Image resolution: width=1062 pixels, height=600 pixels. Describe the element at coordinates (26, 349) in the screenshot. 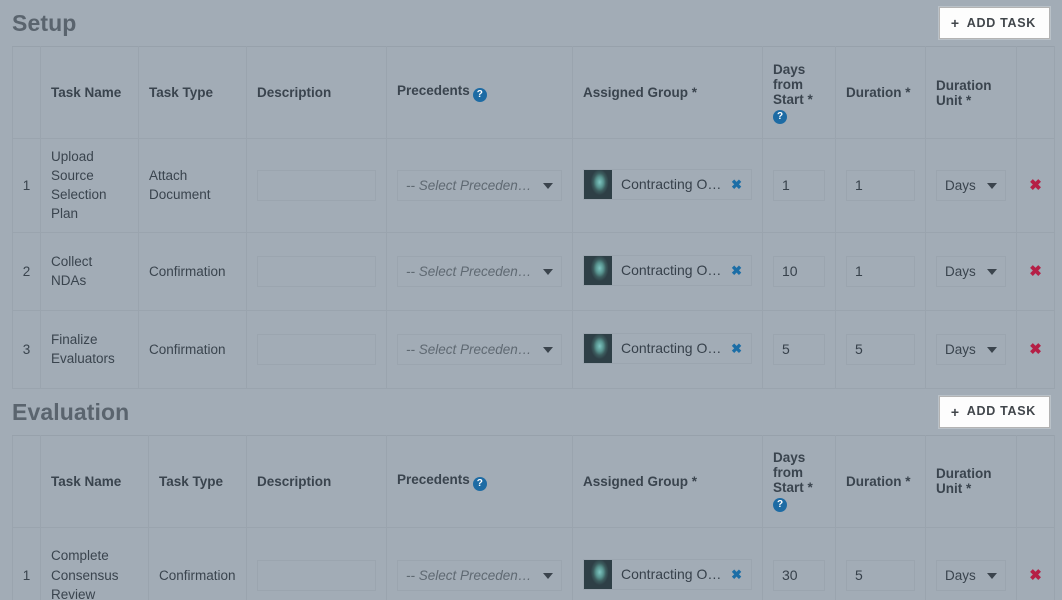

I see `row-index: 3` at that location.